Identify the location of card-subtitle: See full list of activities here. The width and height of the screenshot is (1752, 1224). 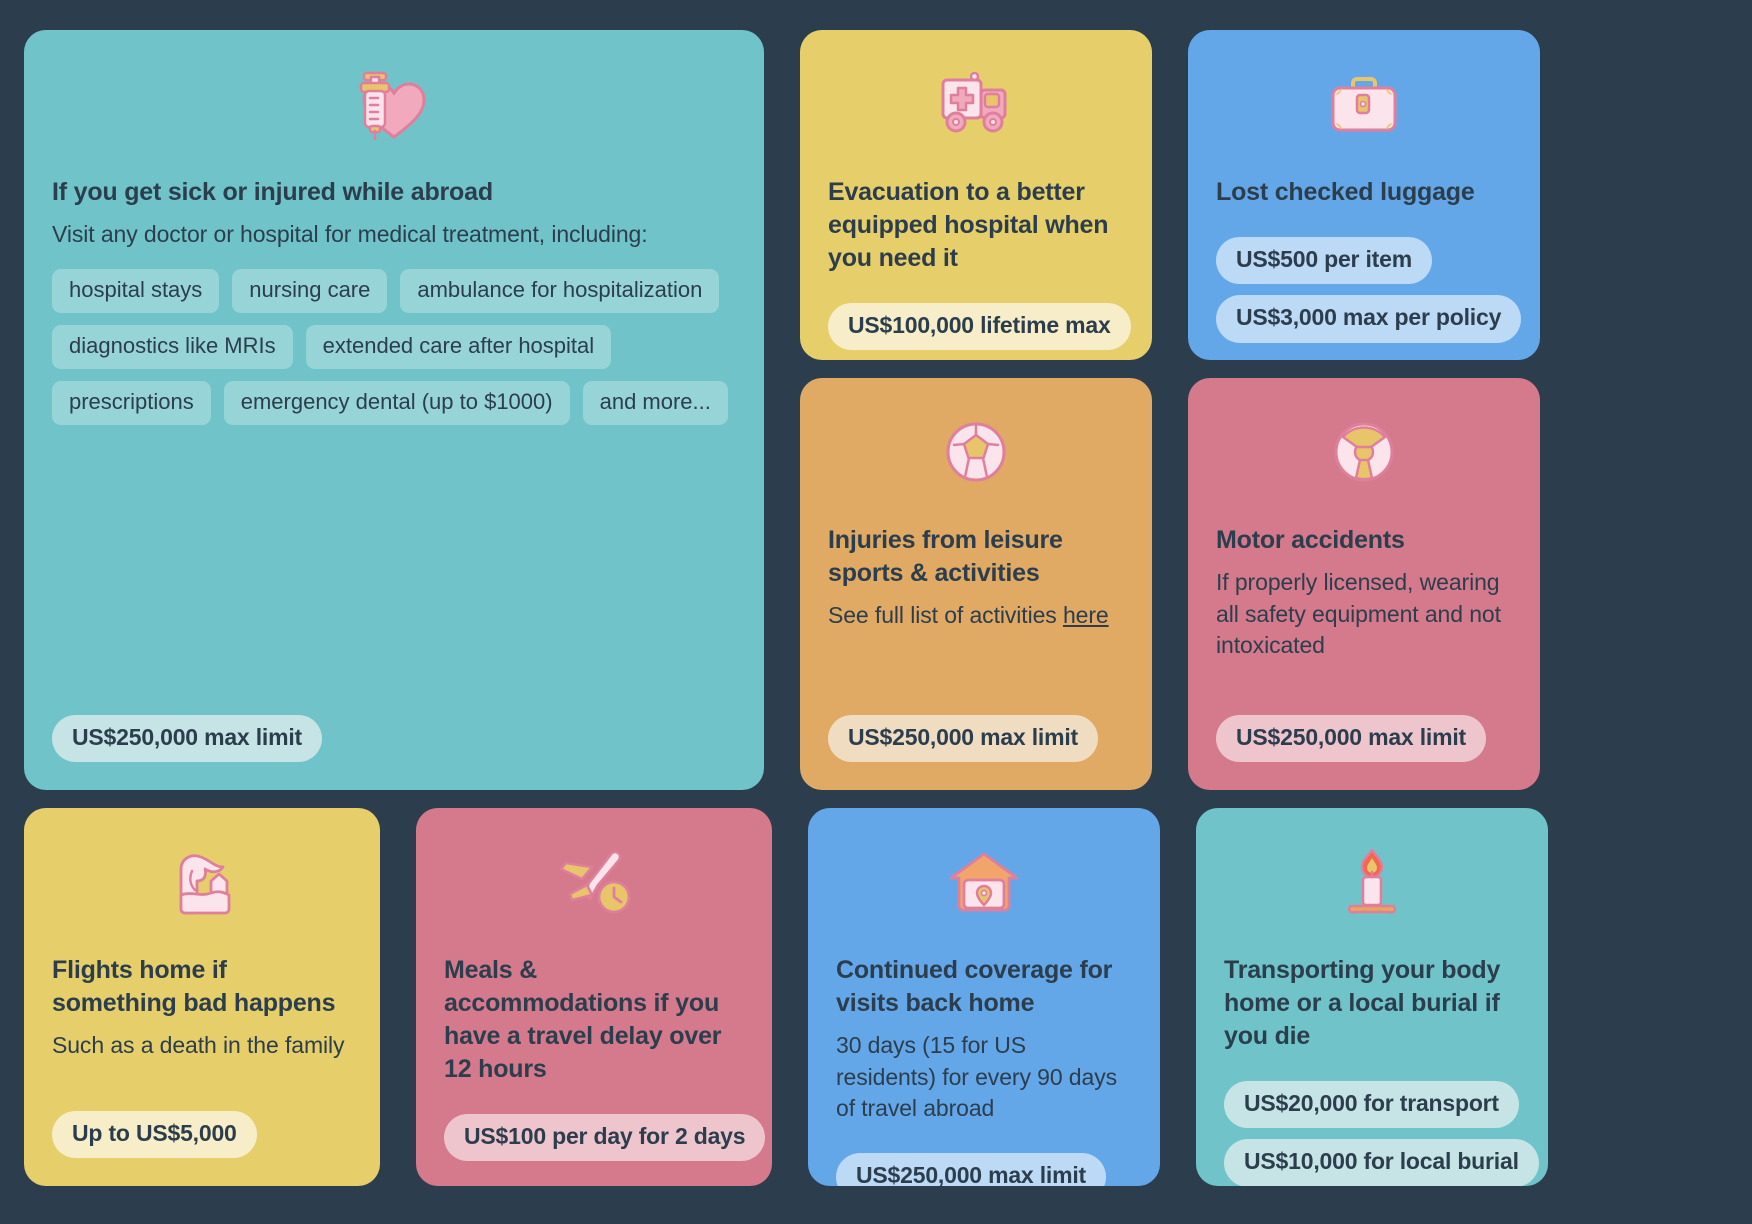
(976, 616).